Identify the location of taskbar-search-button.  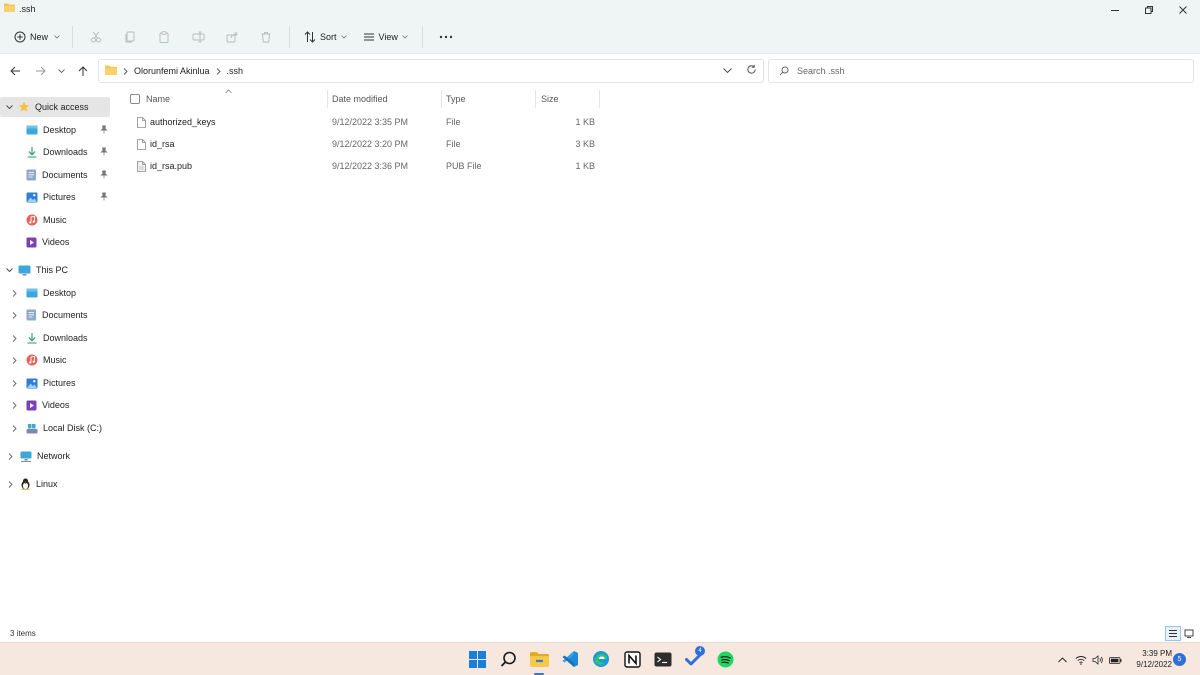
(508, 659).